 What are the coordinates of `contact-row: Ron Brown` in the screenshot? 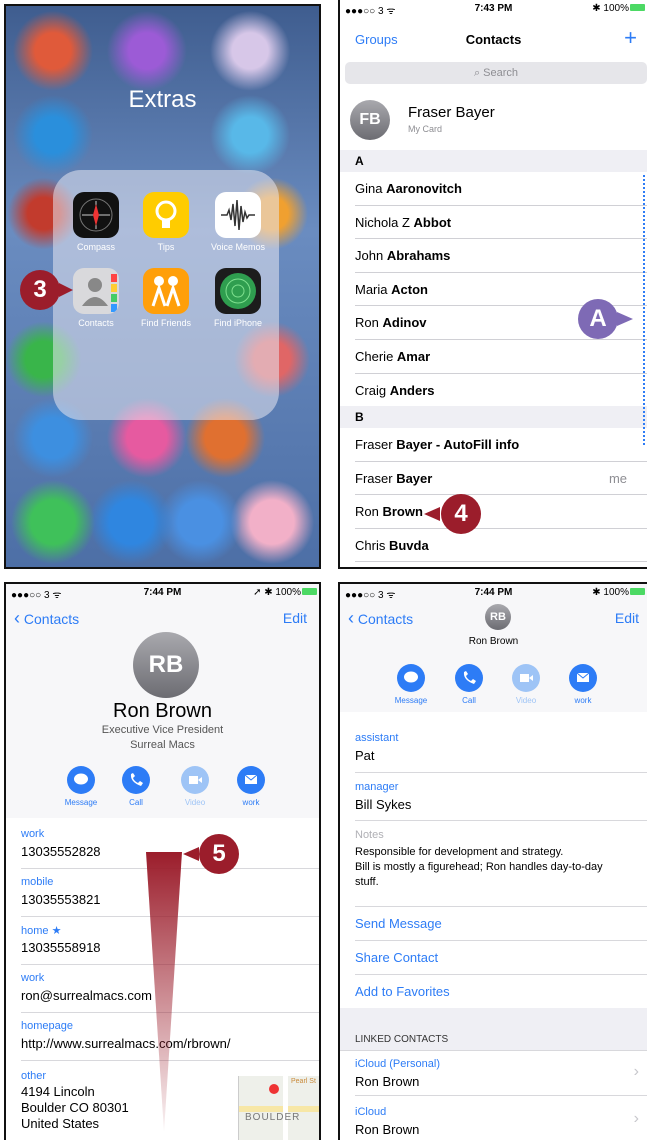 It's located at (493, 512).